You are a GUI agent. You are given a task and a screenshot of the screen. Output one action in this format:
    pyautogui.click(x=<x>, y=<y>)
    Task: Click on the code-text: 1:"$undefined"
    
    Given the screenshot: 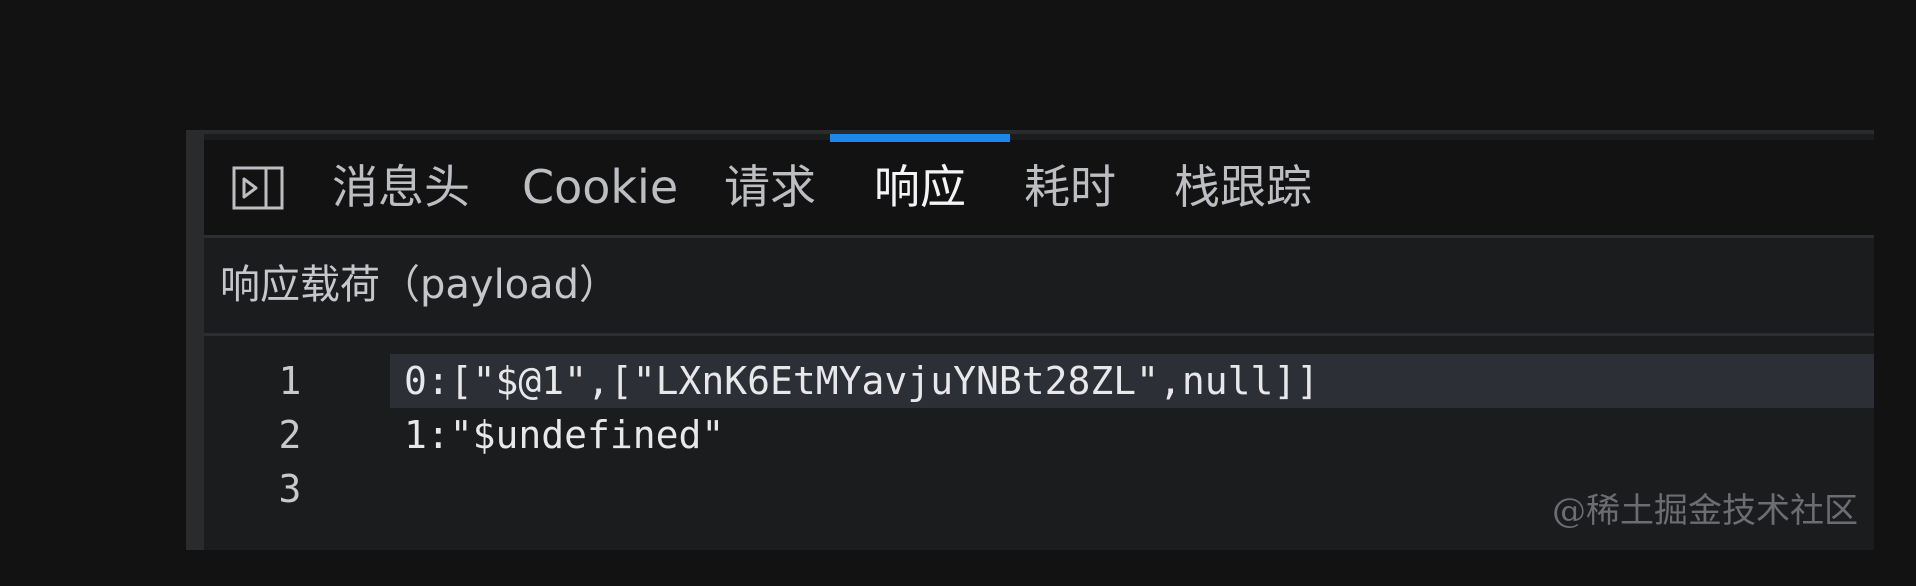 What is the action you would take?
    pyautogui.click(x=564, y=435)
    